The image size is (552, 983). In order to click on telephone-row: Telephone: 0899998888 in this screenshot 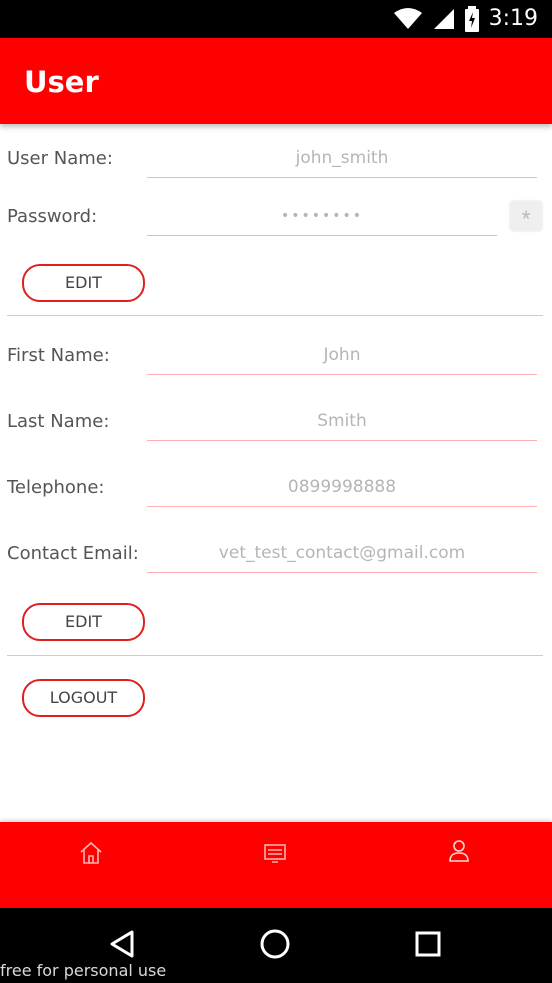, I will do `click(276, 489)`.